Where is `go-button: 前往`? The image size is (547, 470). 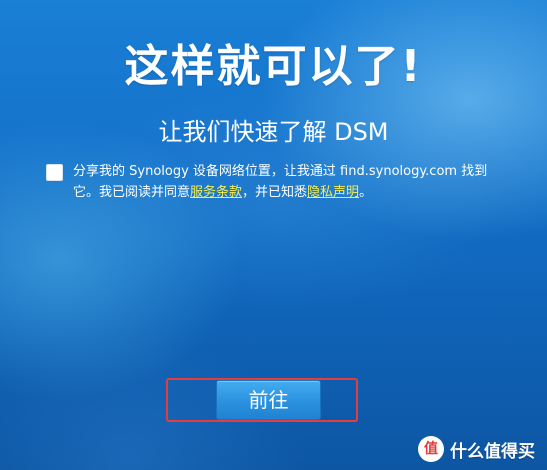
go-button: 前往 is located at coordinates (268, 400).